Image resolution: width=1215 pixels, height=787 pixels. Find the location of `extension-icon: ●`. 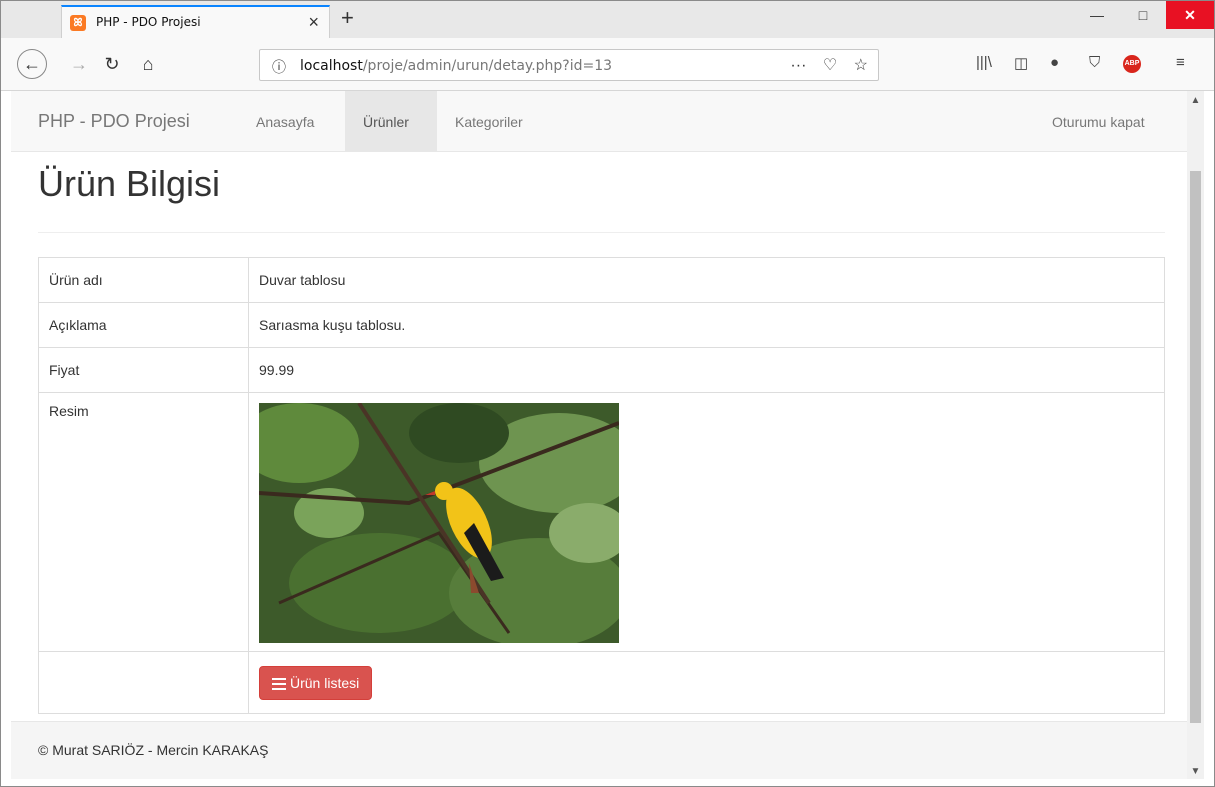

extension-icon: ● is located at coordinates (1054, 62).